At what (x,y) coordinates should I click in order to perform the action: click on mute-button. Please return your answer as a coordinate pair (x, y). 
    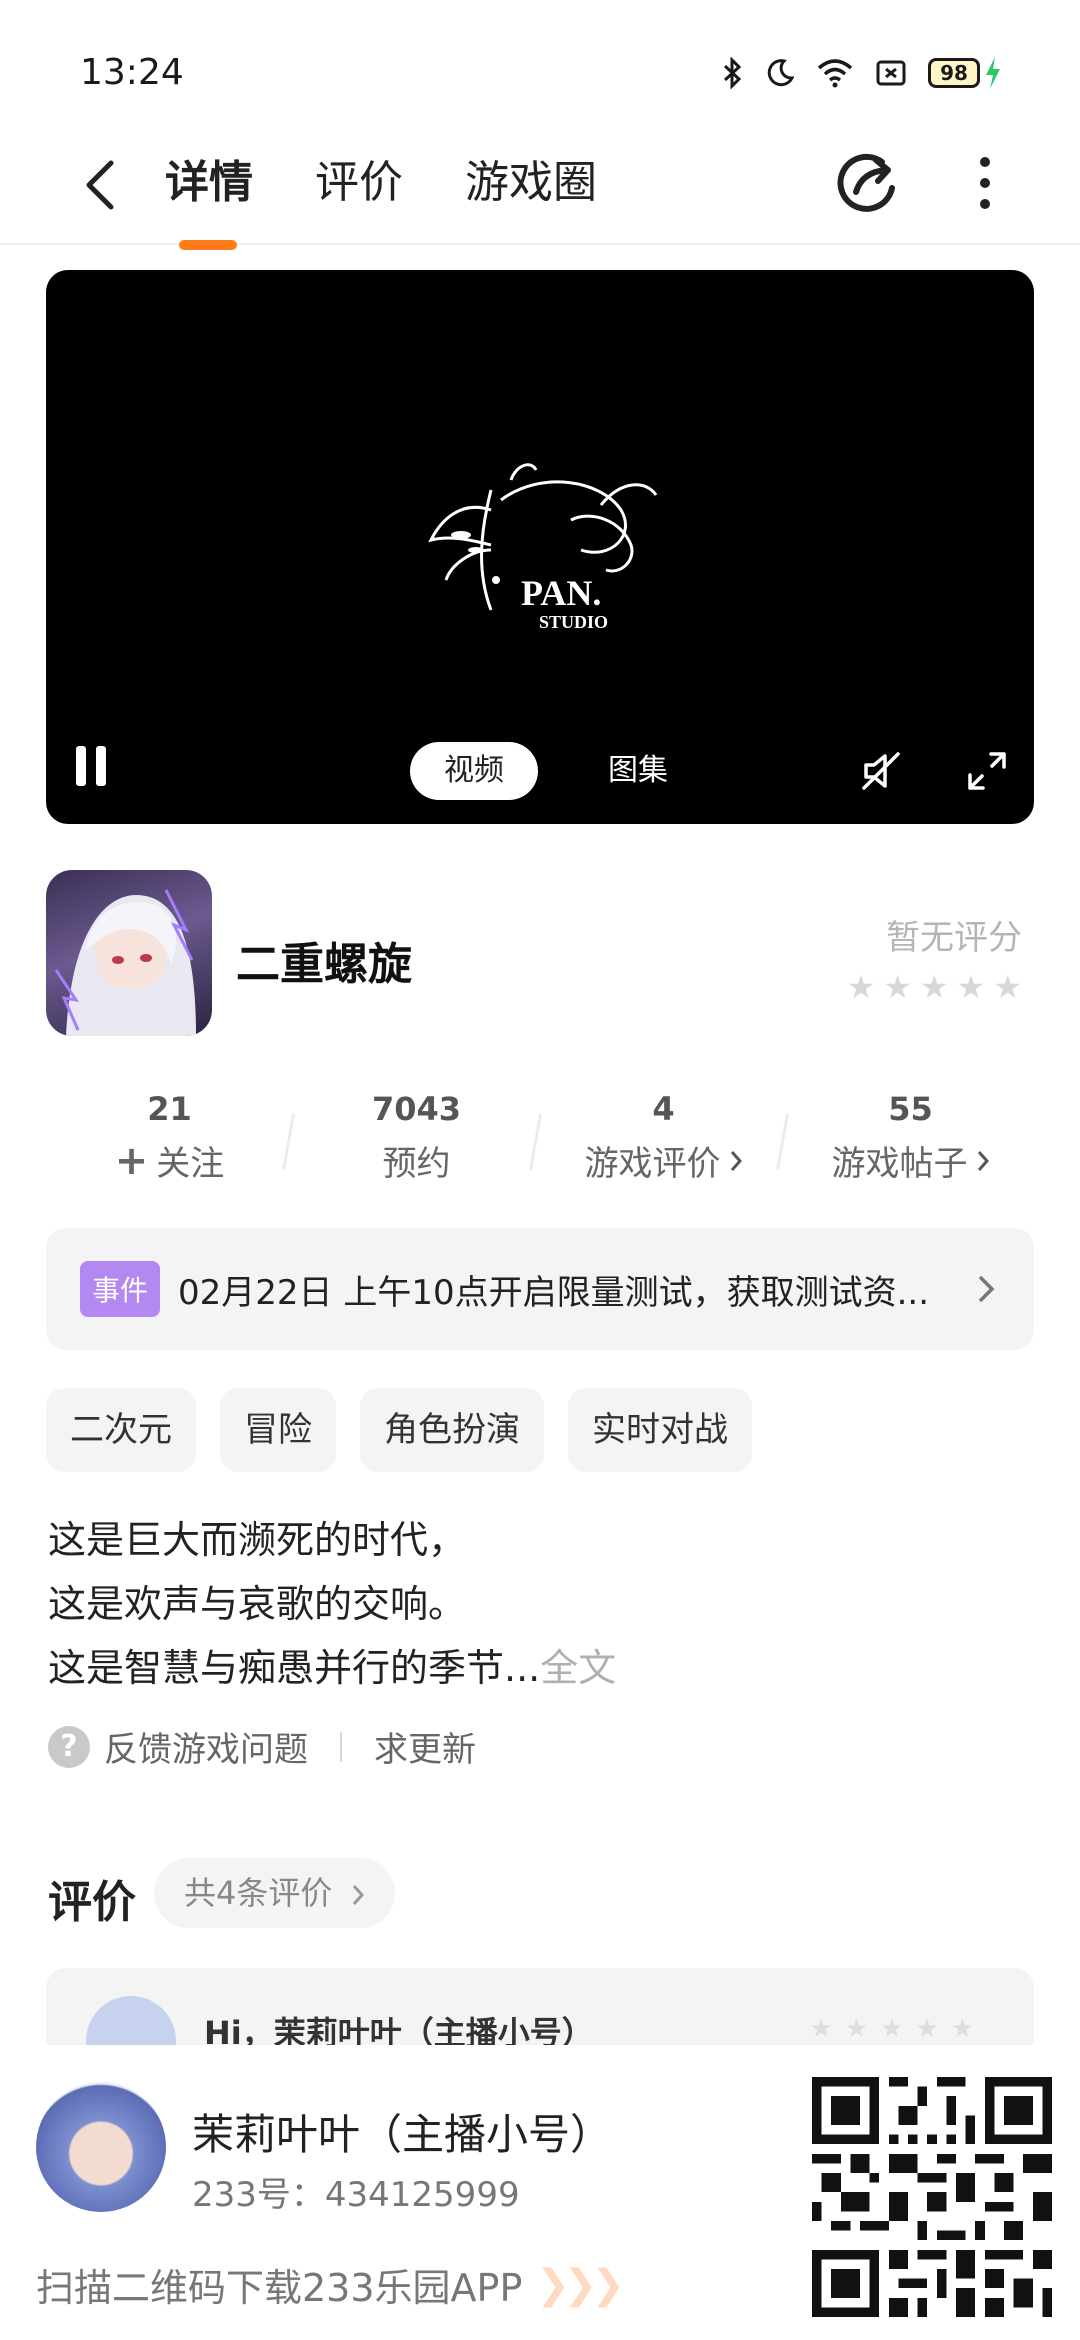
    Looking at the image, I should click on (881, 771).